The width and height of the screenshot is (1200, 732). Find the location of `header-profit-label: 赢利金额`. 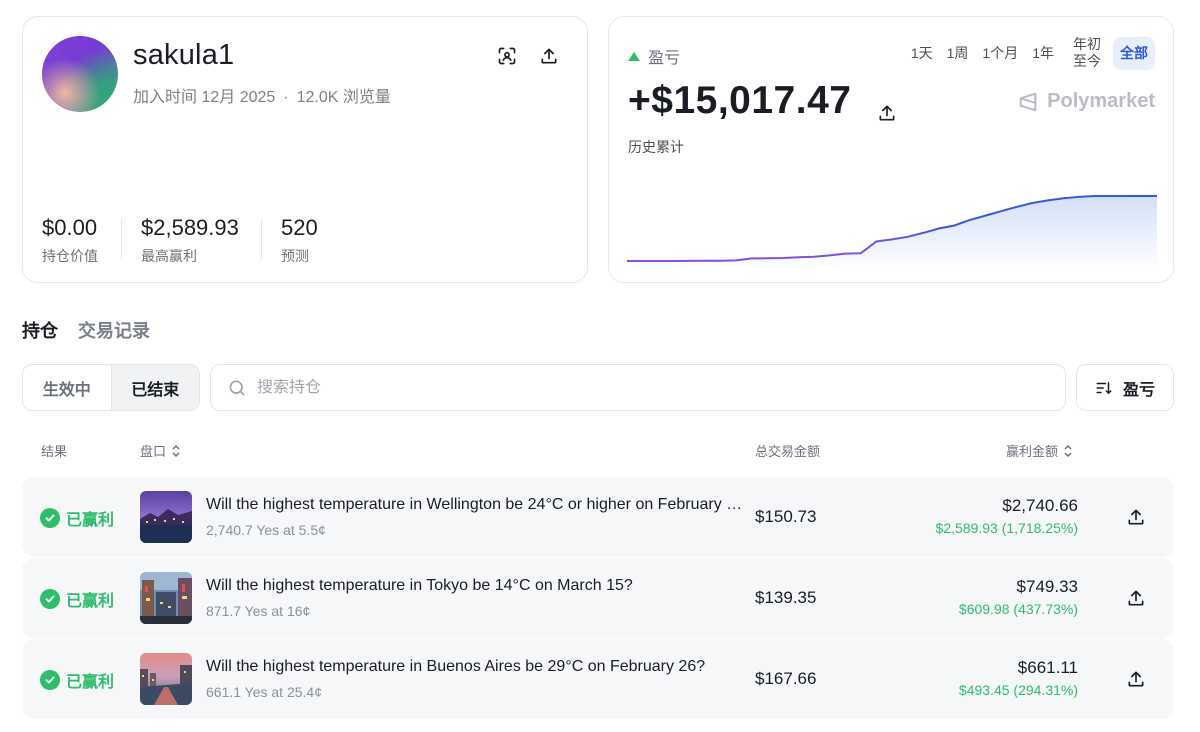

header-profit-label: 赢利金额 is located at coordinates (1032, 451).